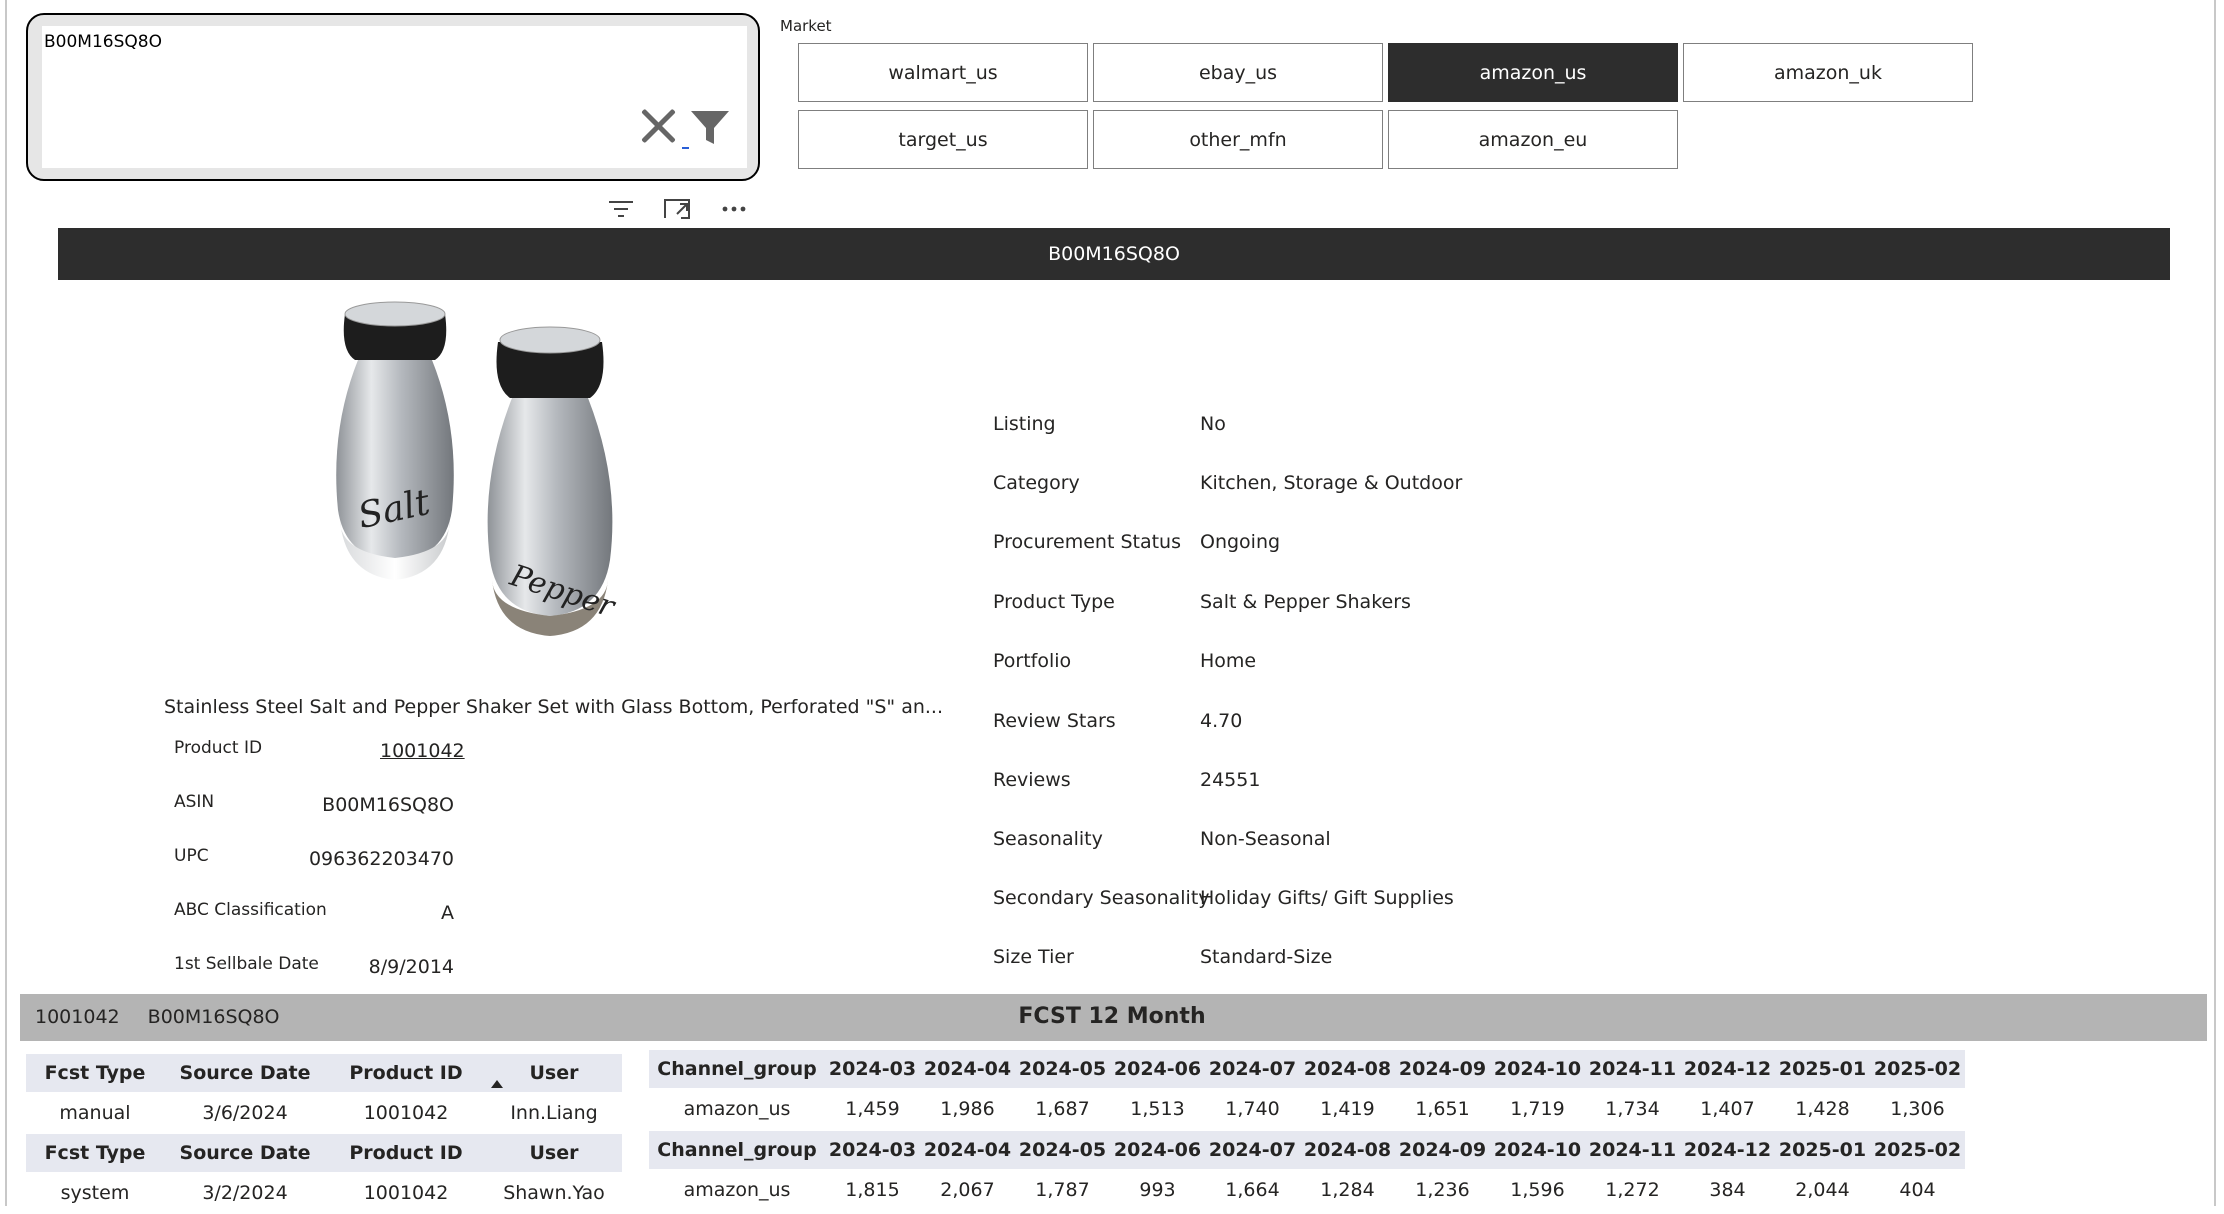 Image resolution: width=2224 pixels, height=1214 pixels. I want to click on search-text: B00M16SQ8O, so click(103, 42).